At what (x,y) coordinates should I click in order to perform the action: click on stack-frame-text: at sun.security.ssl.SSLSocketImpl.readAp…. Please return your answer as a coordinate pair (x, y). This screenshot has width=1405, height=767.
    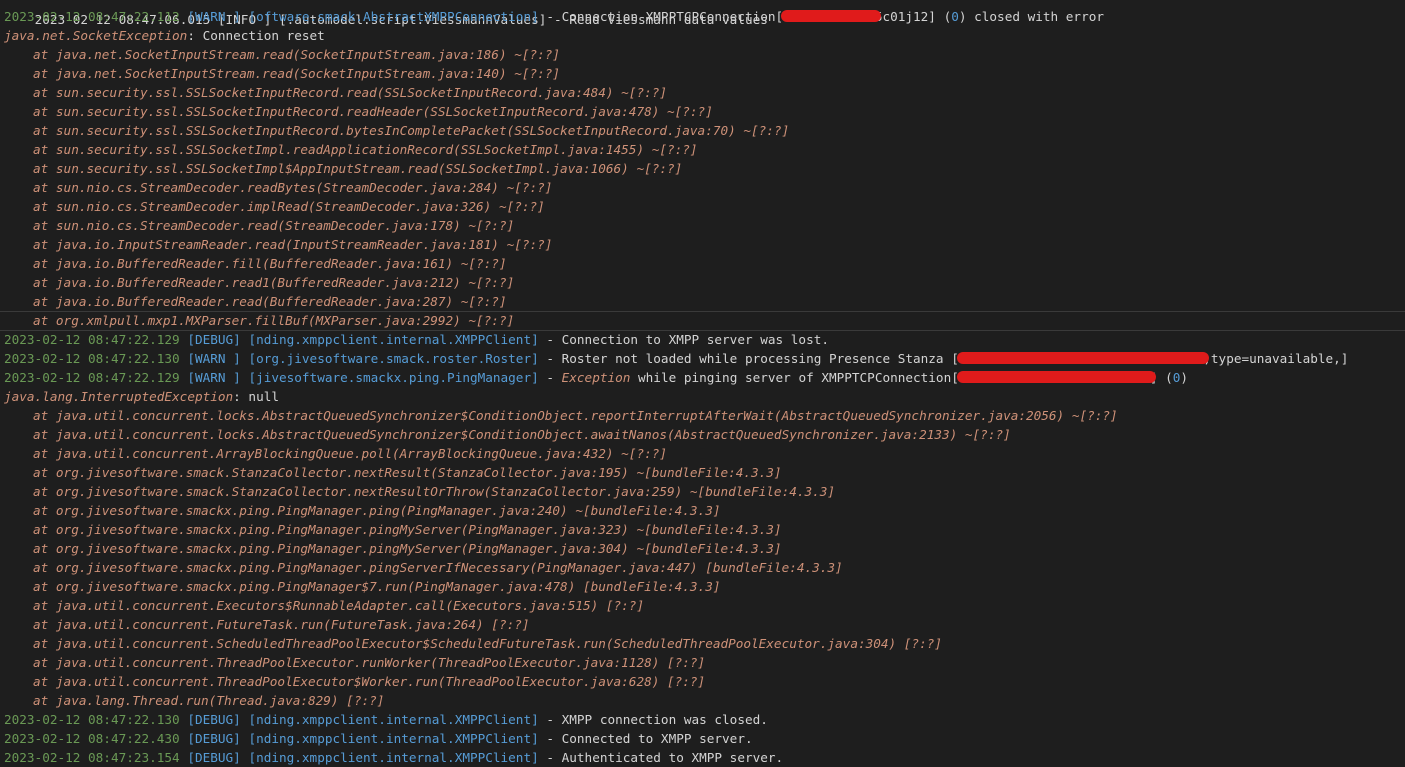
    Looking at the image, I should click on (365, 149).